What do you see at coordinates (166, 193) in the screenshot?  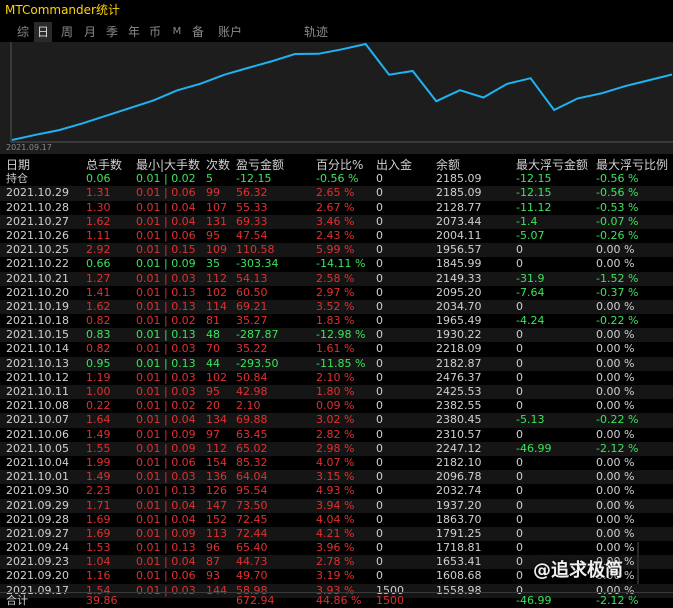 I see `cell-minmax: 0.01 | 0.06` at bounding box center [166, 193].